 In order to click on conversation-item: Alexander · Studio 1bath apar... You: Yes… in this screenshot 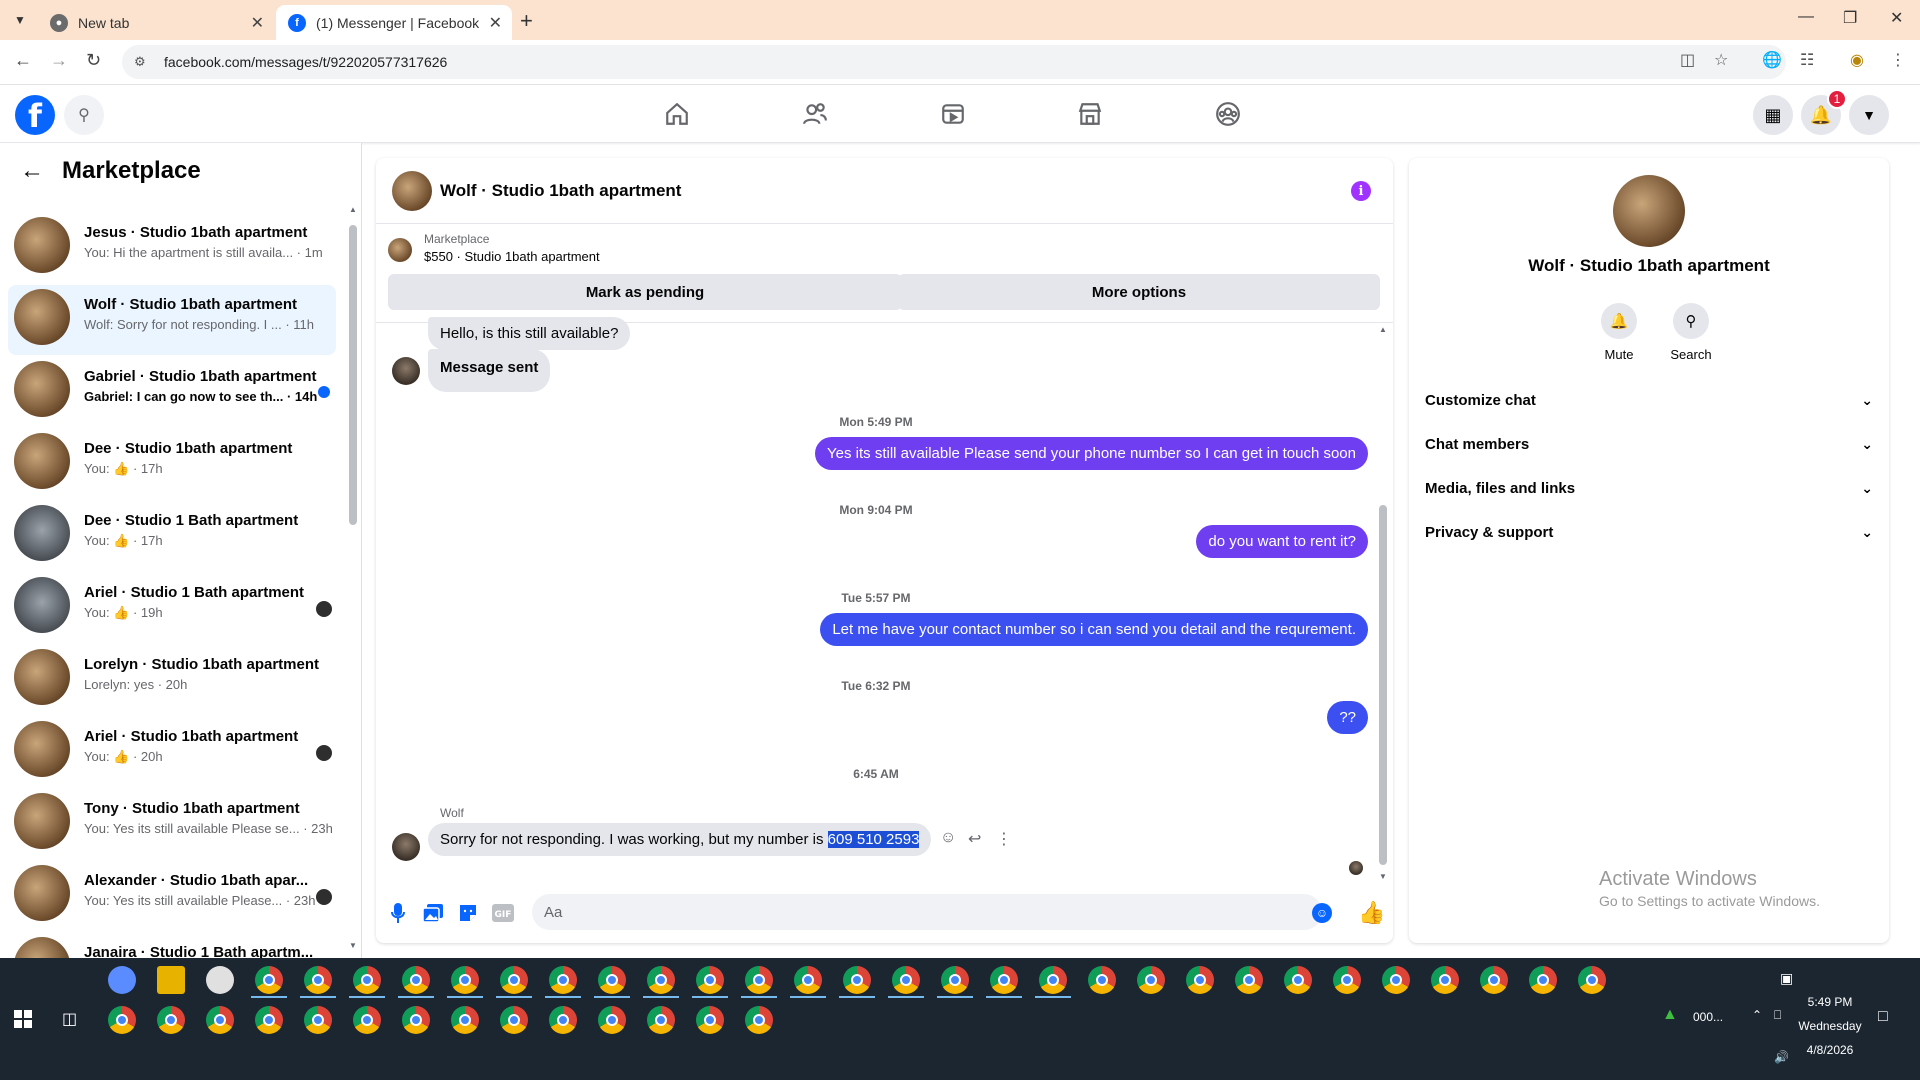, I will do `click(172, 896)`.